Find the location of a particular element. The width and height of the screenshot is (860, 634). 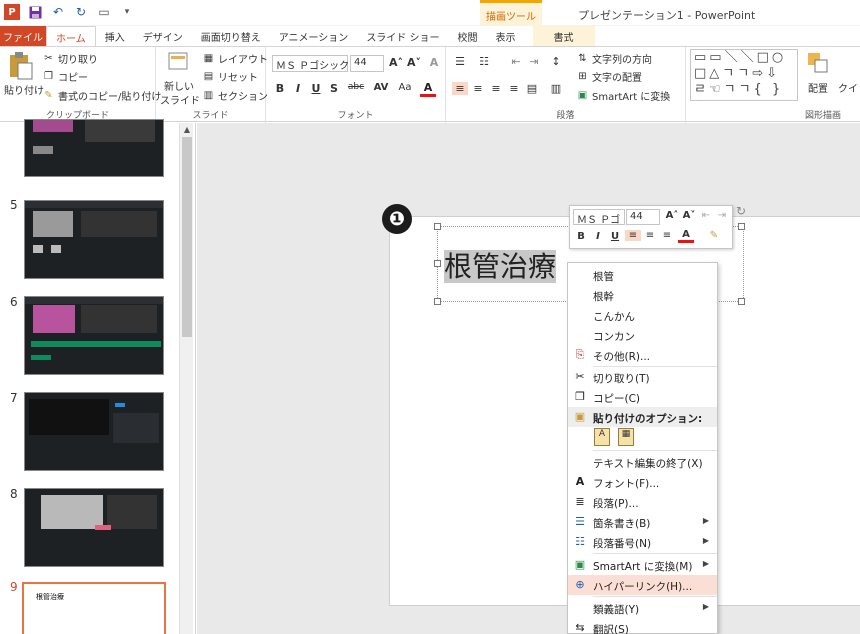

bullets-icon: ☰ is located at coordinates (460, 61).